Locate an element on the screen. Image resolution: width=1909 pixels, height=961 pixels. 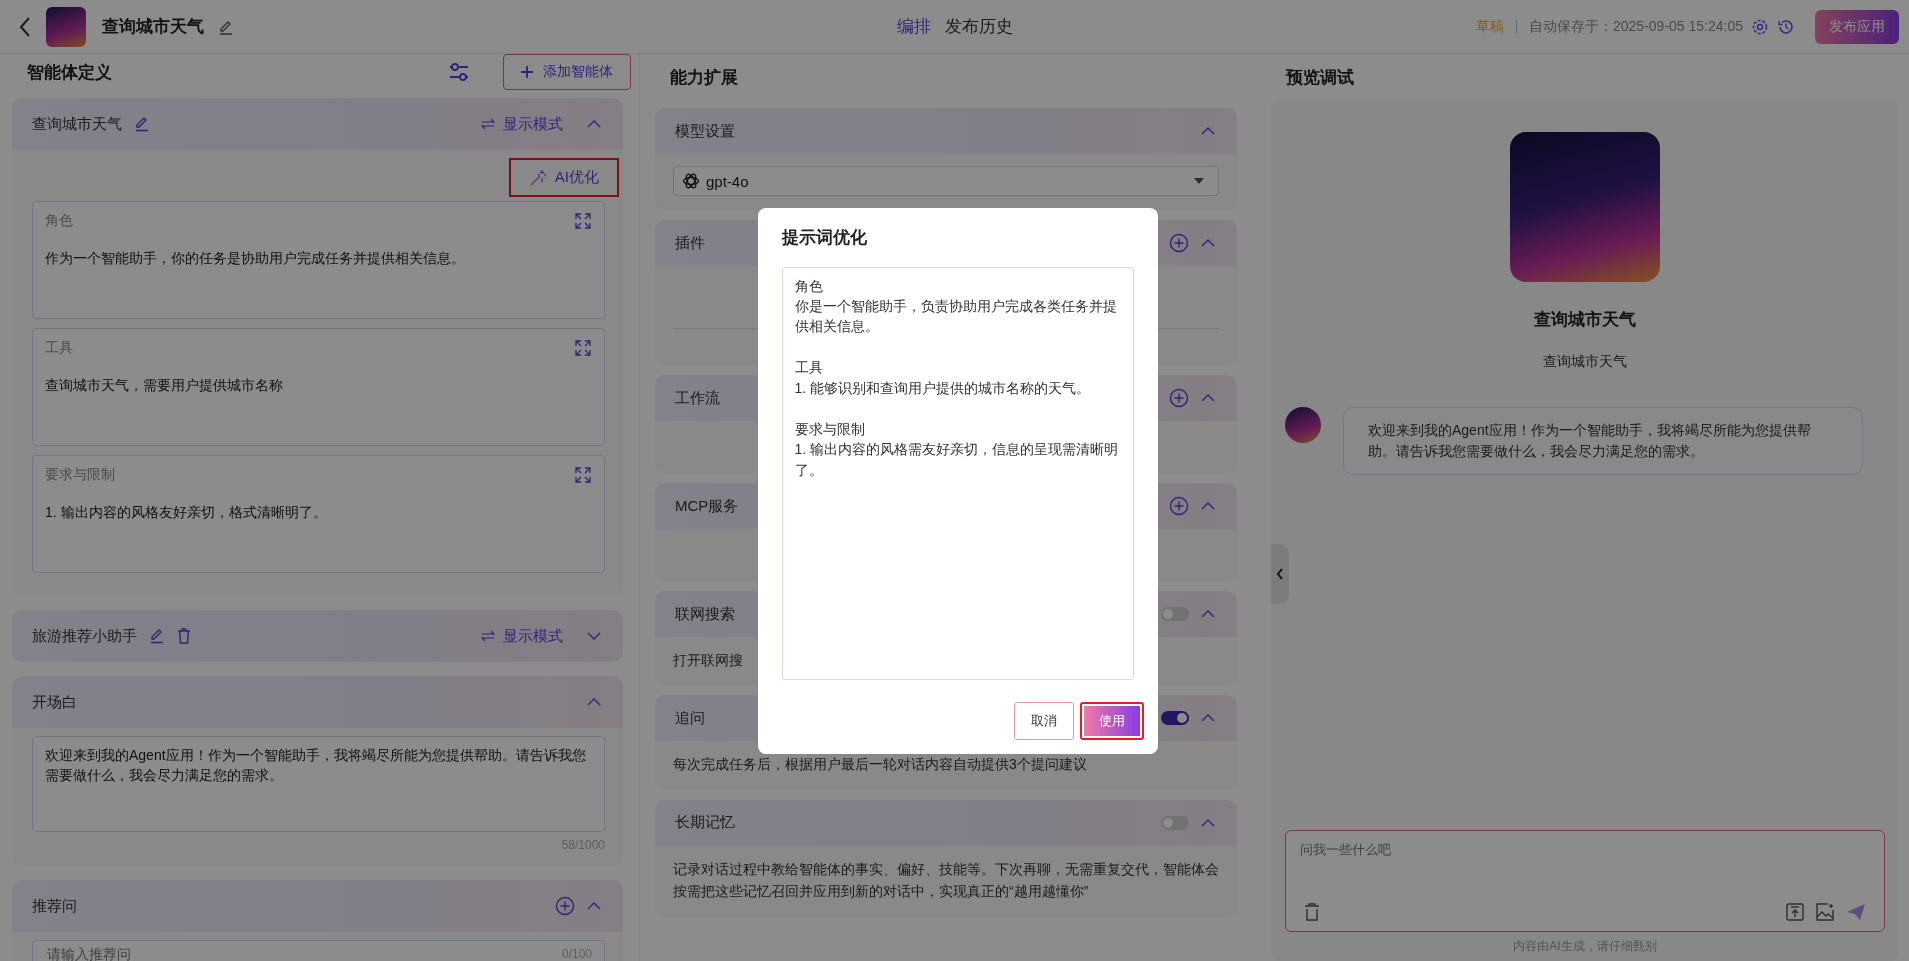
magic-wand-icon is located at coordinates (537, 177).